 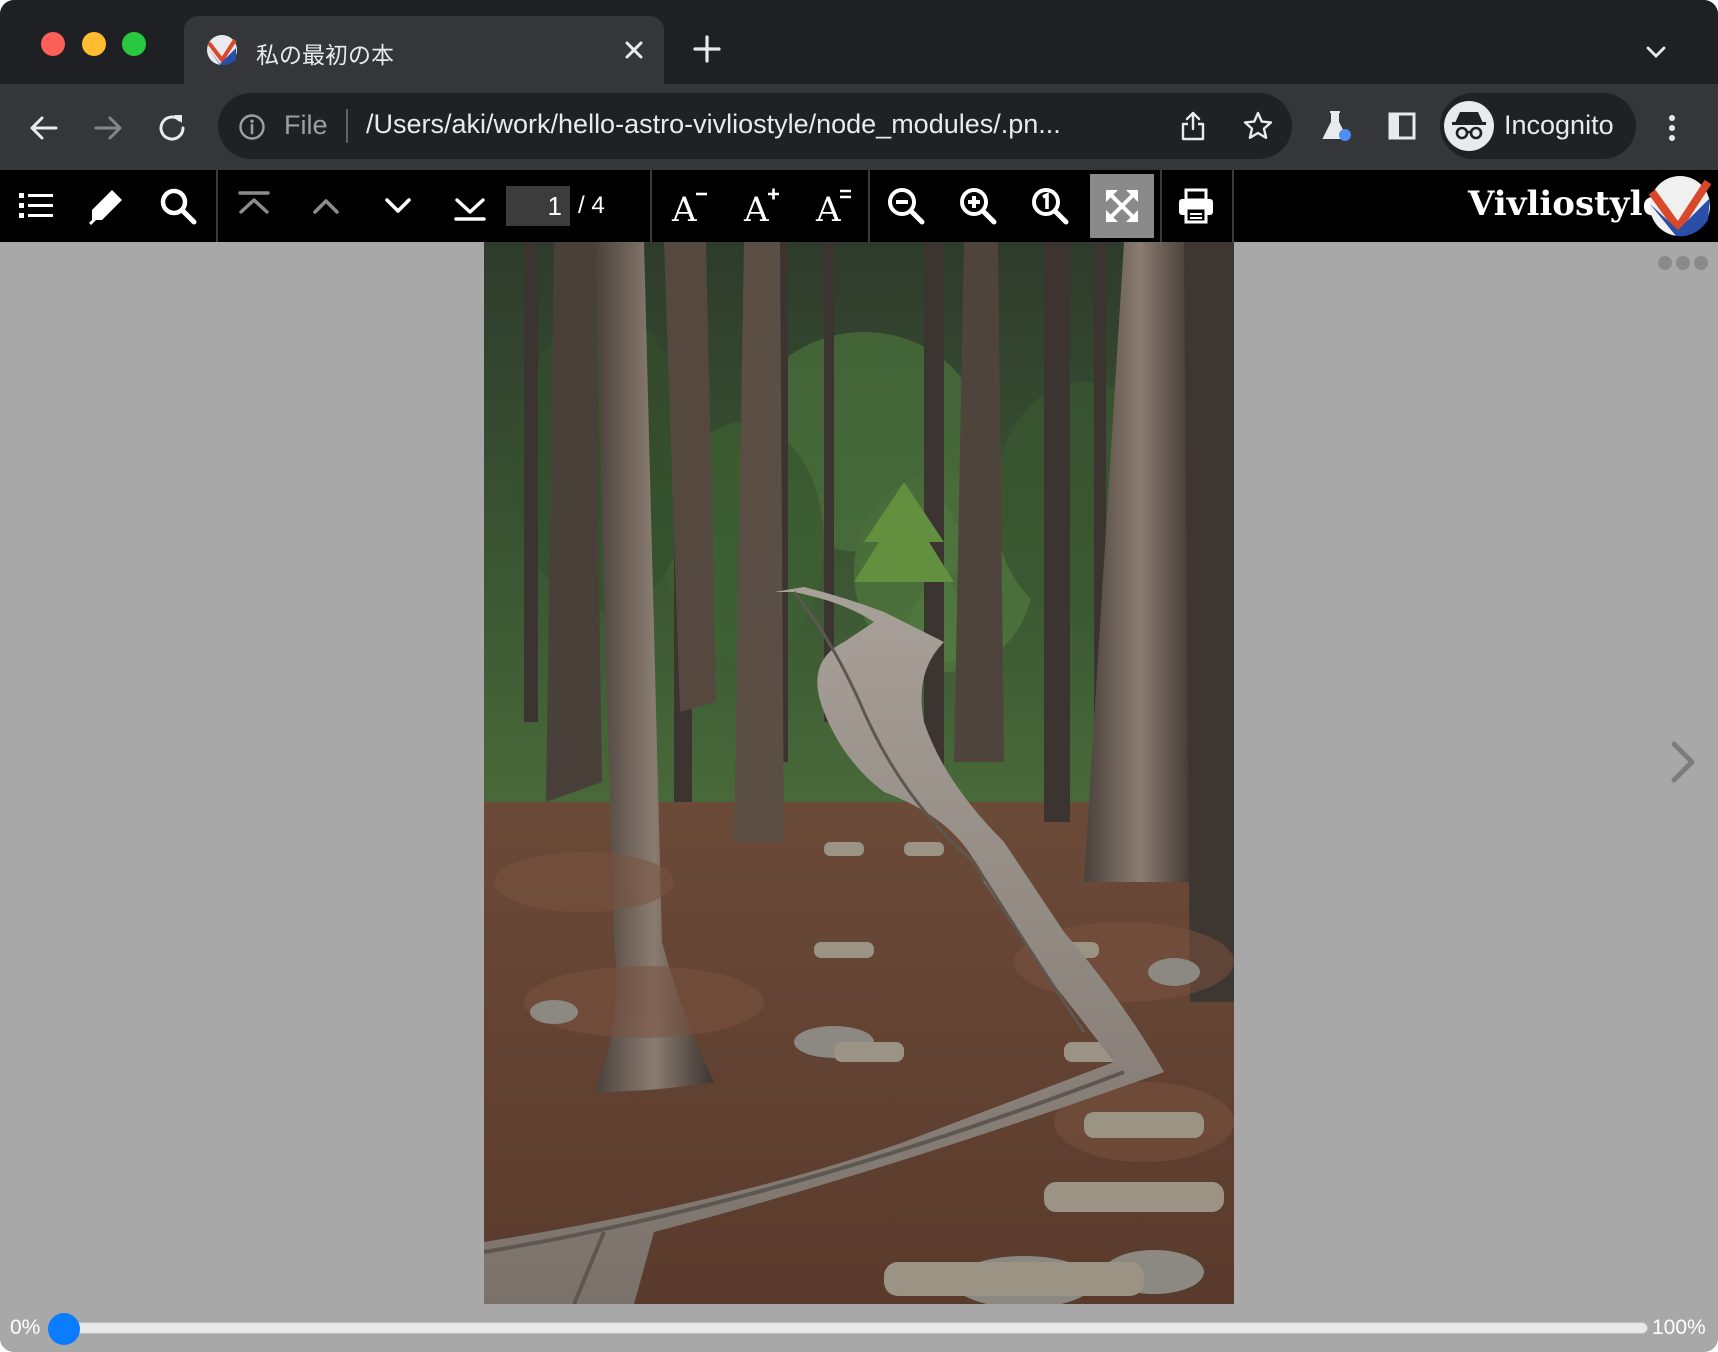 I want to click on page-progress-bar: 0% 100%, so click(x=859, y=1328).